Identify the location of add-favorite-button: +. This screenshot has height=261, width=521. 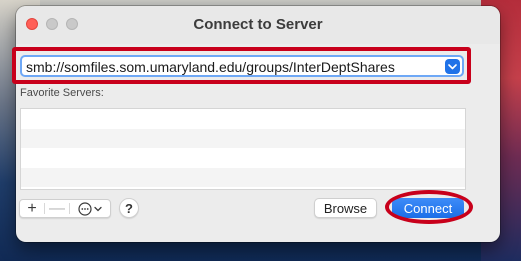
(32, 208).